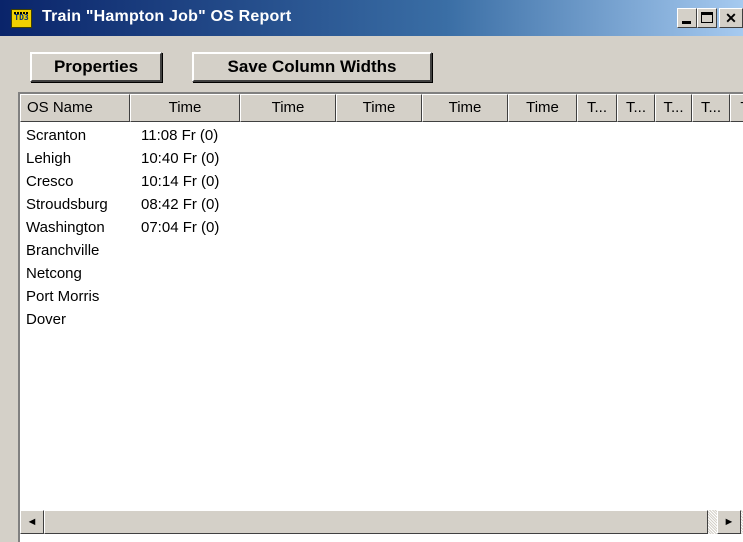  I want to click on scrollbar-thumb, so click(376, 522).